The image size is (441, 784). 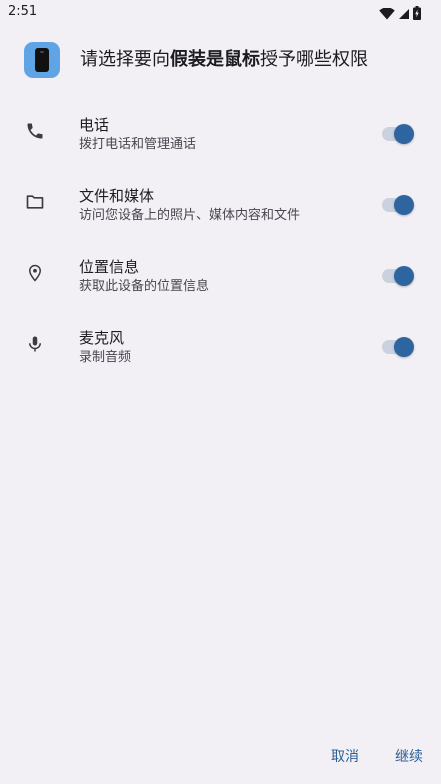 What do you see at coordinates (215, 59) in the screenshot?
I see `app-name: 假装是鼠标` at bounding box center [215, 59].